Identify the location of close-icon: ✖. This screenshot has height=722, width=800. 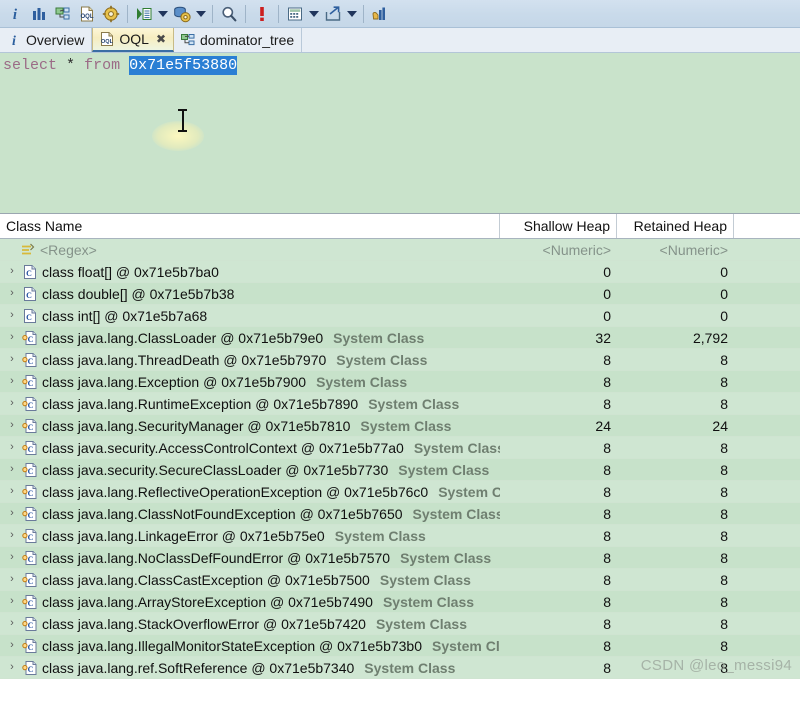
(161, 39).